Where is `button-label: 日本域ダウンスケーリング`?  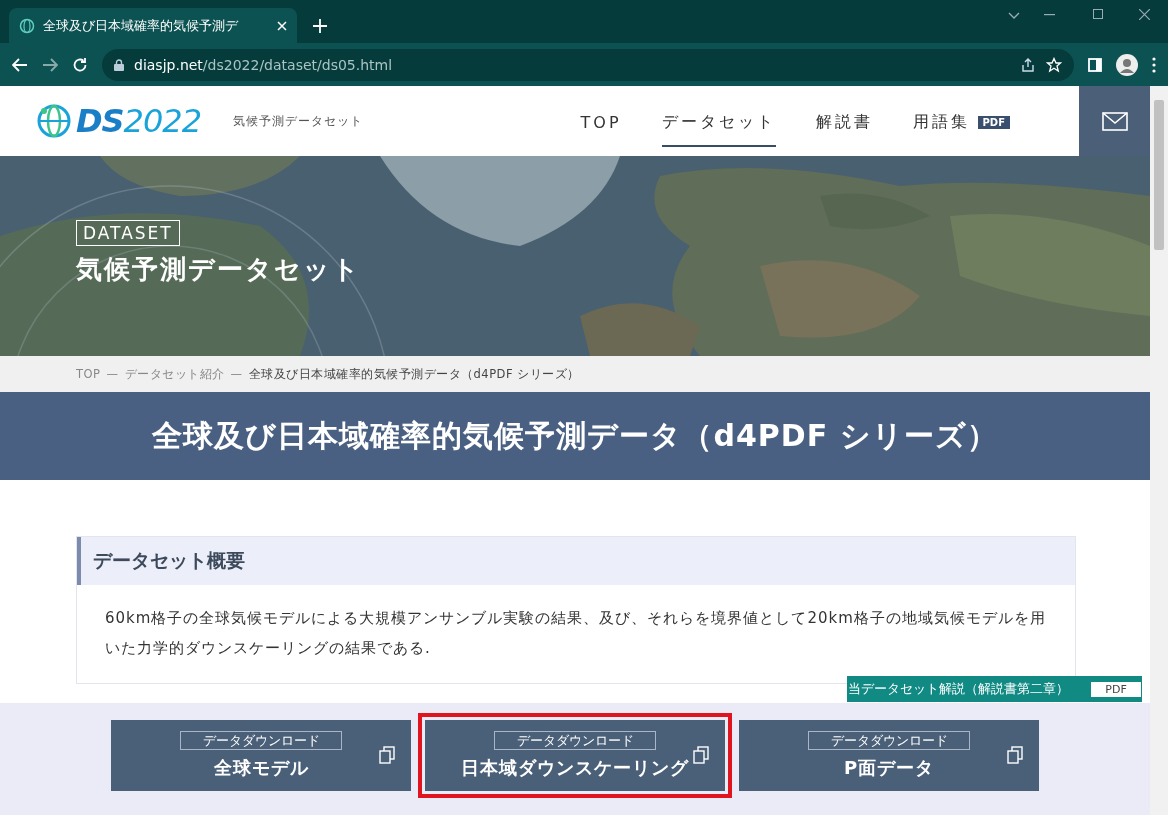 button-label: 日本域ダウンスケーリング is located at coordinates (575, 767).